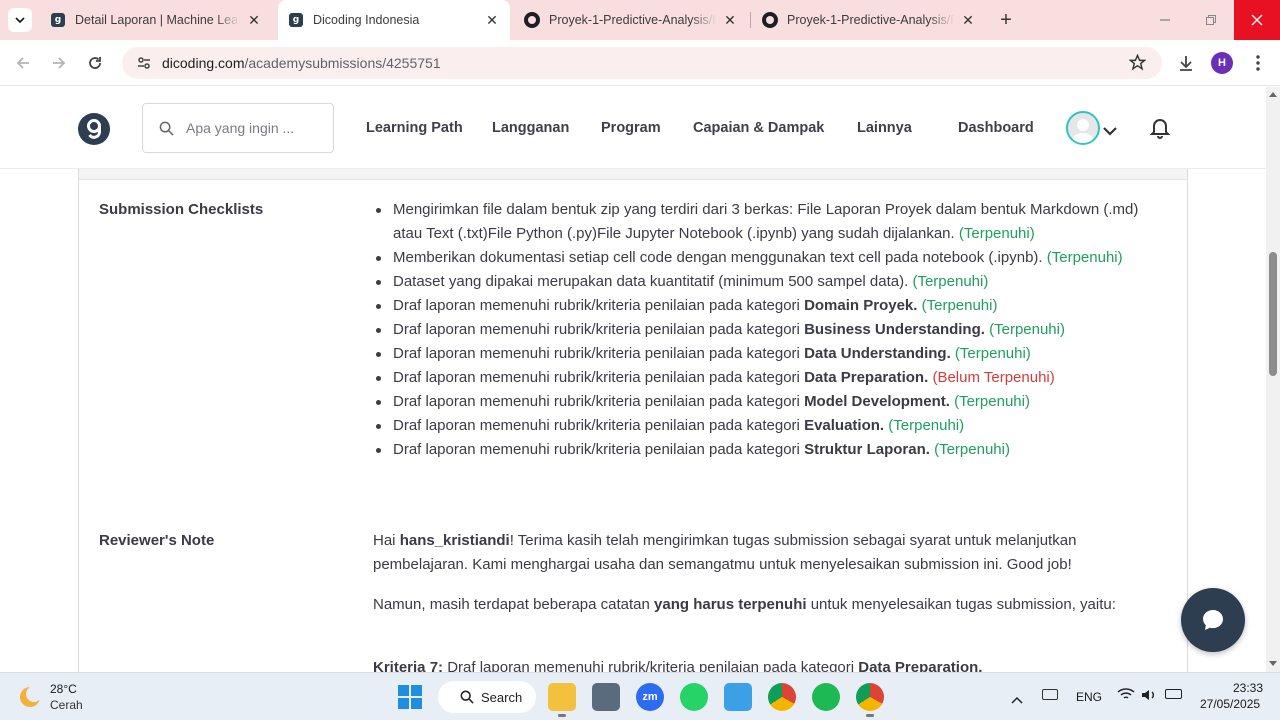 The height and width of the screenshot is (720, 1280). What do you see at coordinates (58, 20) in the screenshot?
I see `dicoding-icon: g` at bounding box center [58, 20].